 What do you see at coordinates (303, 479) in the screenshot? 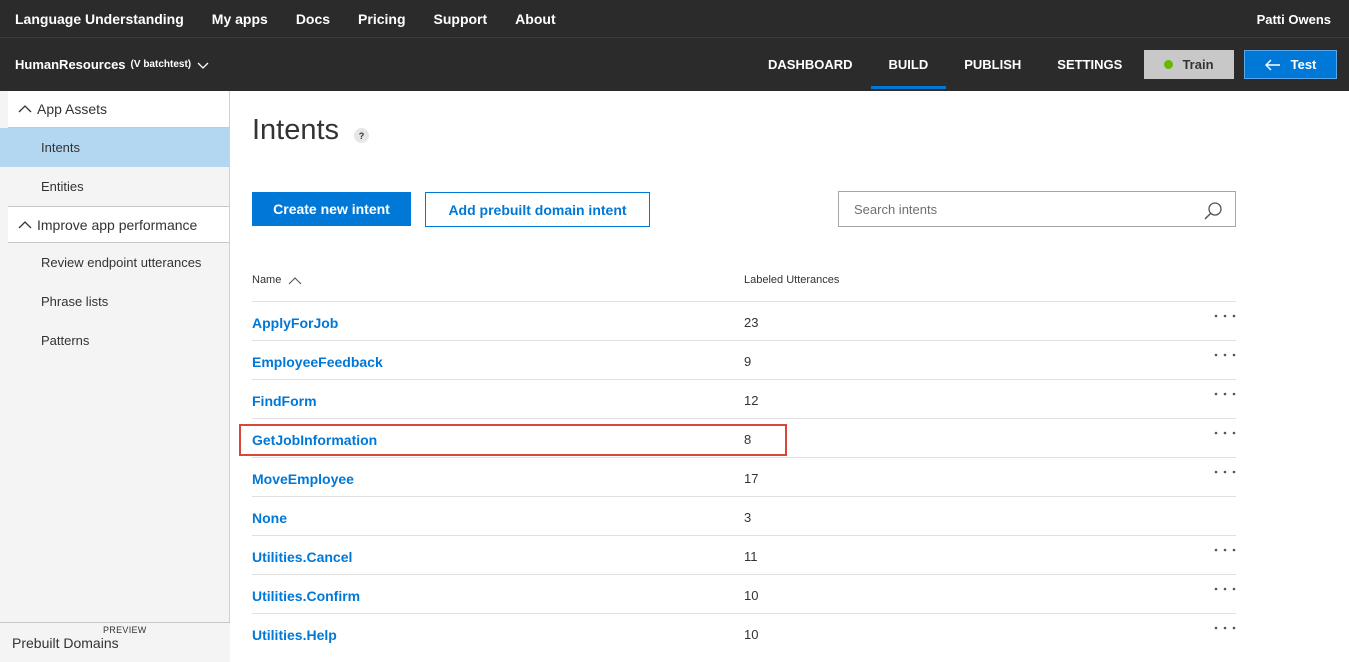
I see `intent-link: MoveEmployee` at bounding box center [303, 479].